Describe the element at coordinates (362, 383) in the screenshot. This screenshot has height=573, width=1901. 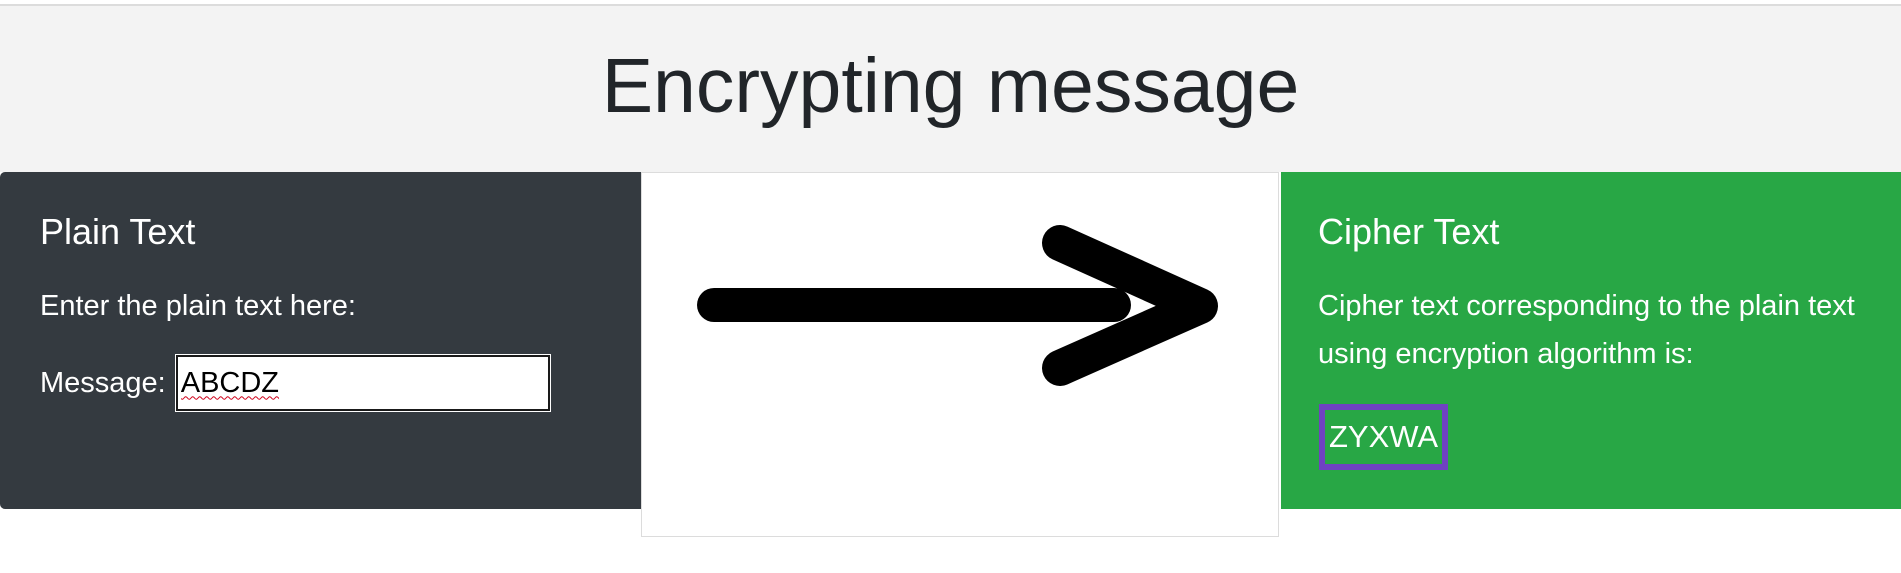
I see `message-input` at that location.